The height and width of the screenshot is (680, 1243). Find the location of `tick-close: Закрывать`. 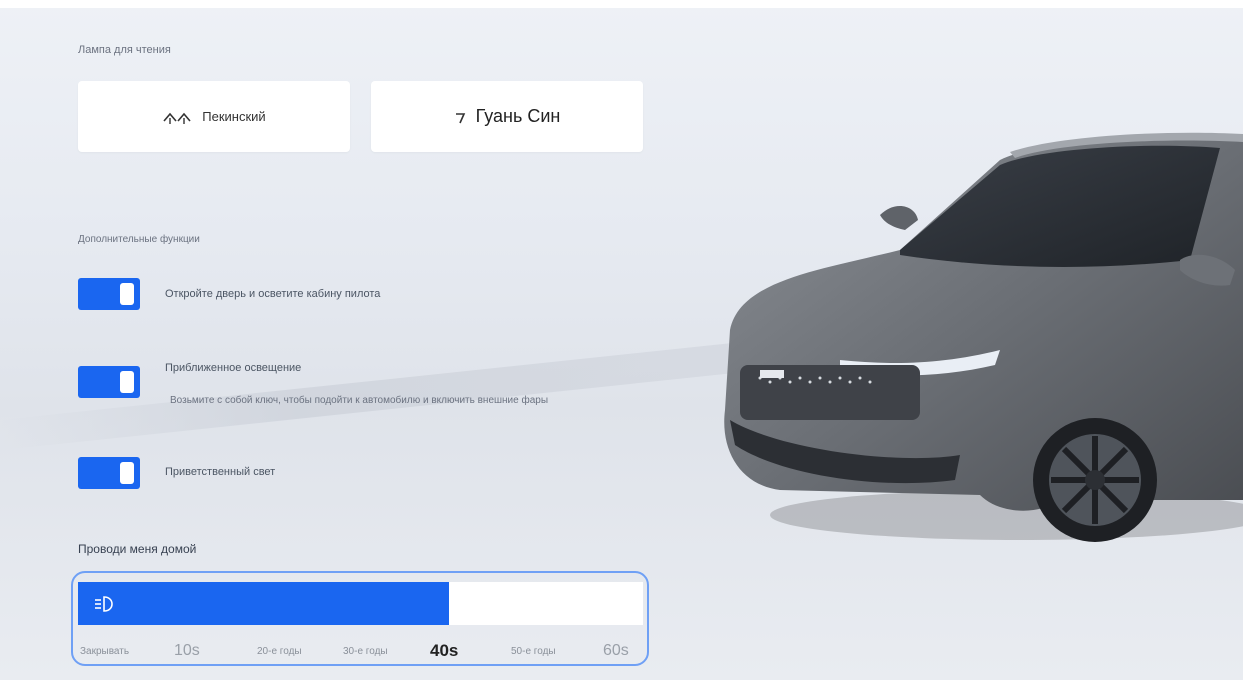

tick-close: Закрывать is located at coordinates (104, 651).